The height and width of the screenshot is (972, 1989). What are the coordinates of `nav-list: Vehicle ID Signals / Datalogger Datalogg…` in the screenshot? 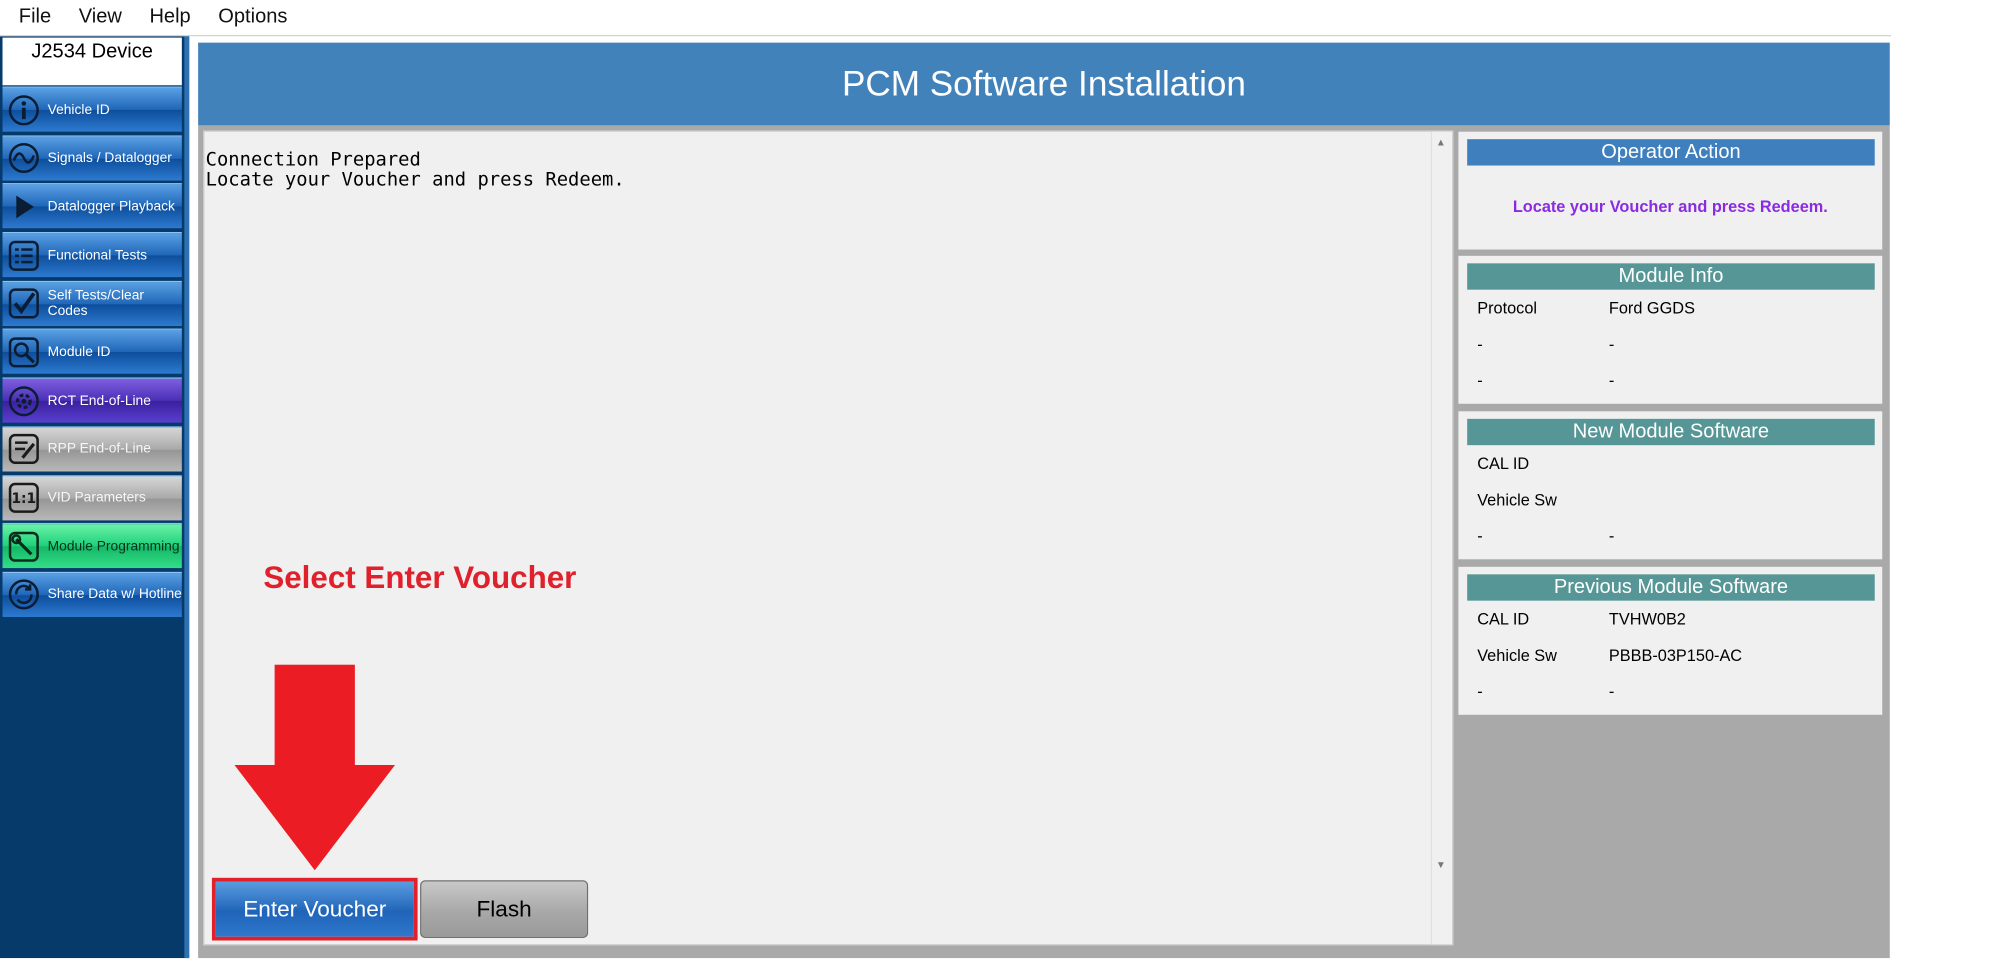 It's located at (92, 353).